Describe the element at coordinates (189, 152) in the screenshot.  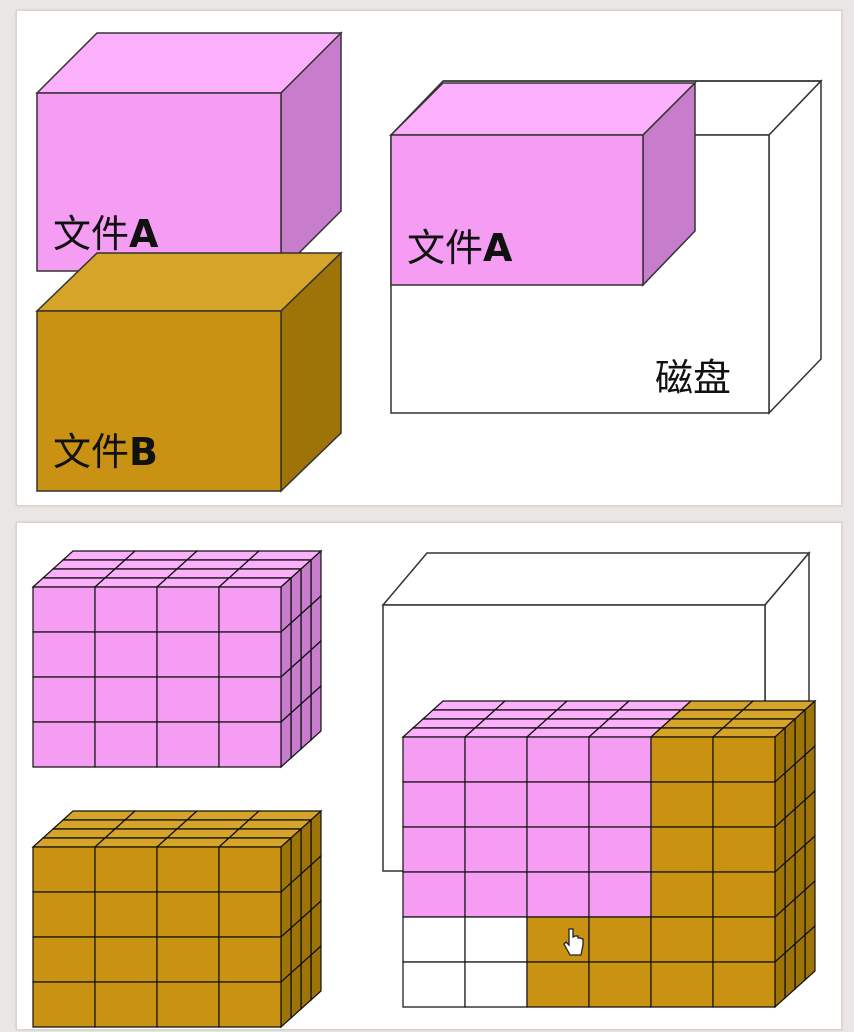
I see `file-a-block: 文件A` at that location.